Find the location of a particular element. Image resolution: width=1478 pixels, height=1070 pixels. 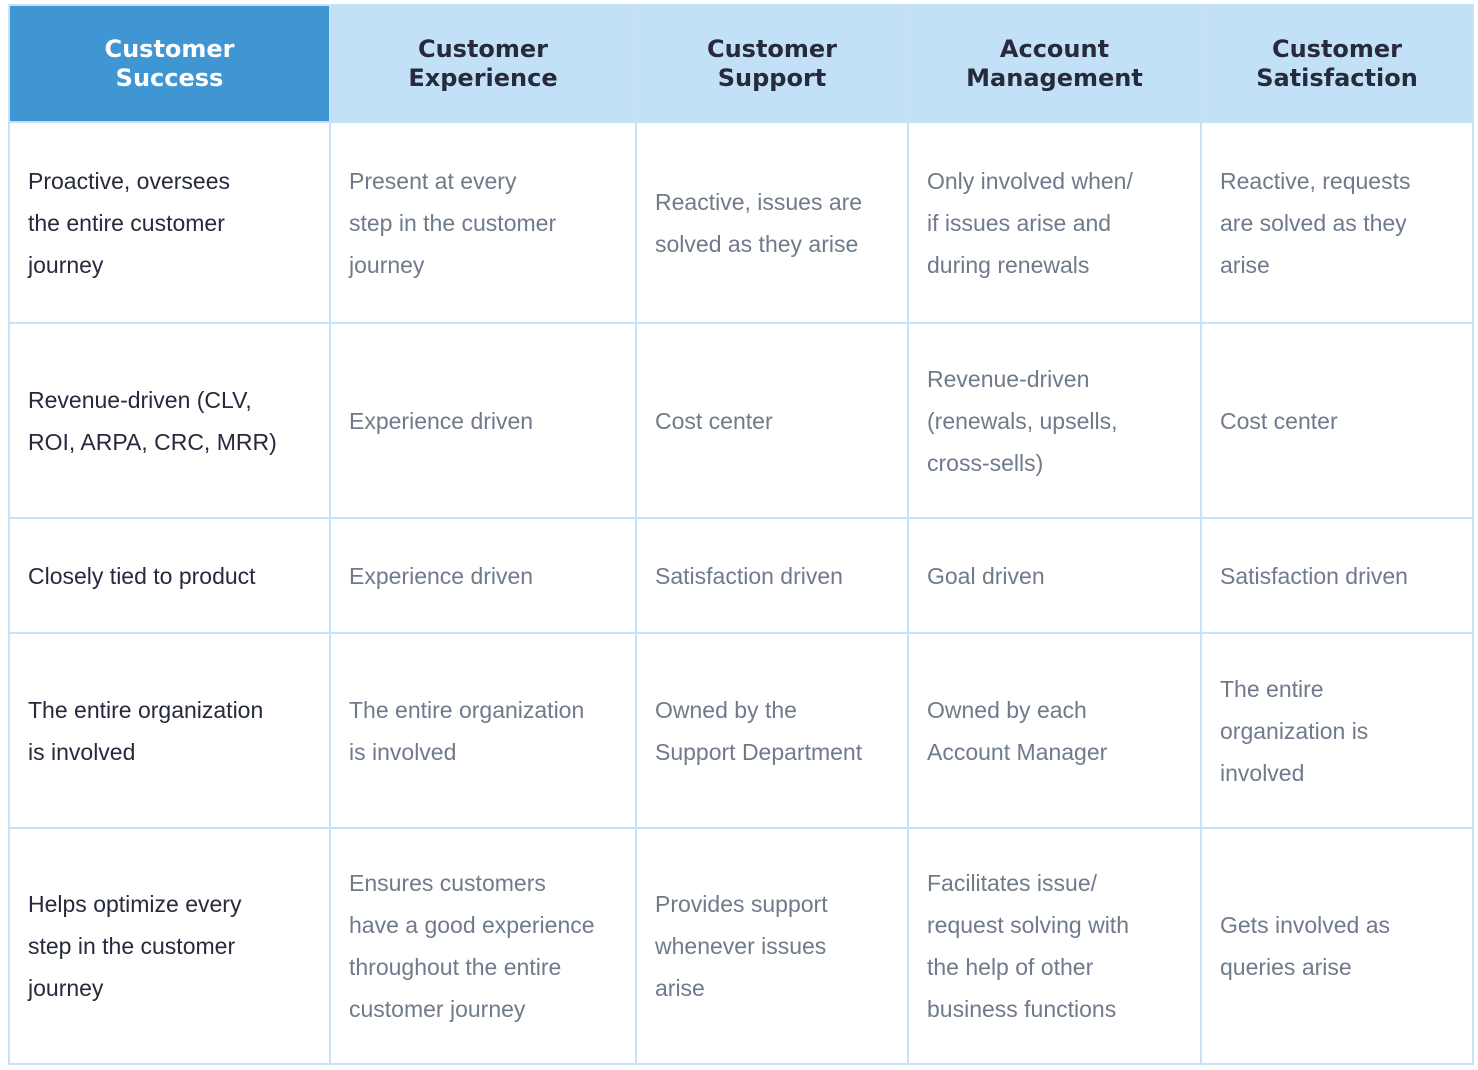

cell-customer-success: Closely tied to product is located at coordinates (169, 575).